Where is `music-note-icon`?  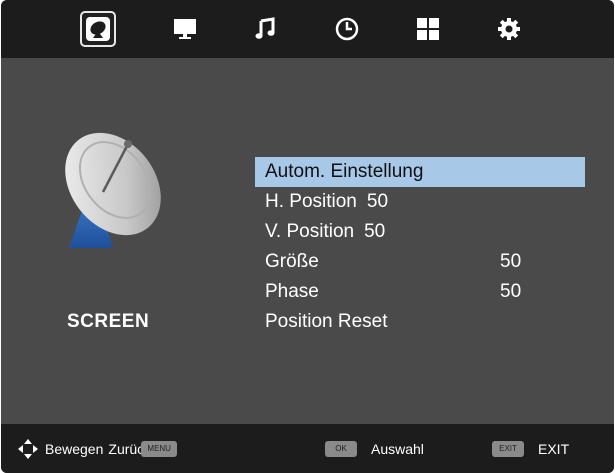 music-note-icon is located at coordinates (265, 28).